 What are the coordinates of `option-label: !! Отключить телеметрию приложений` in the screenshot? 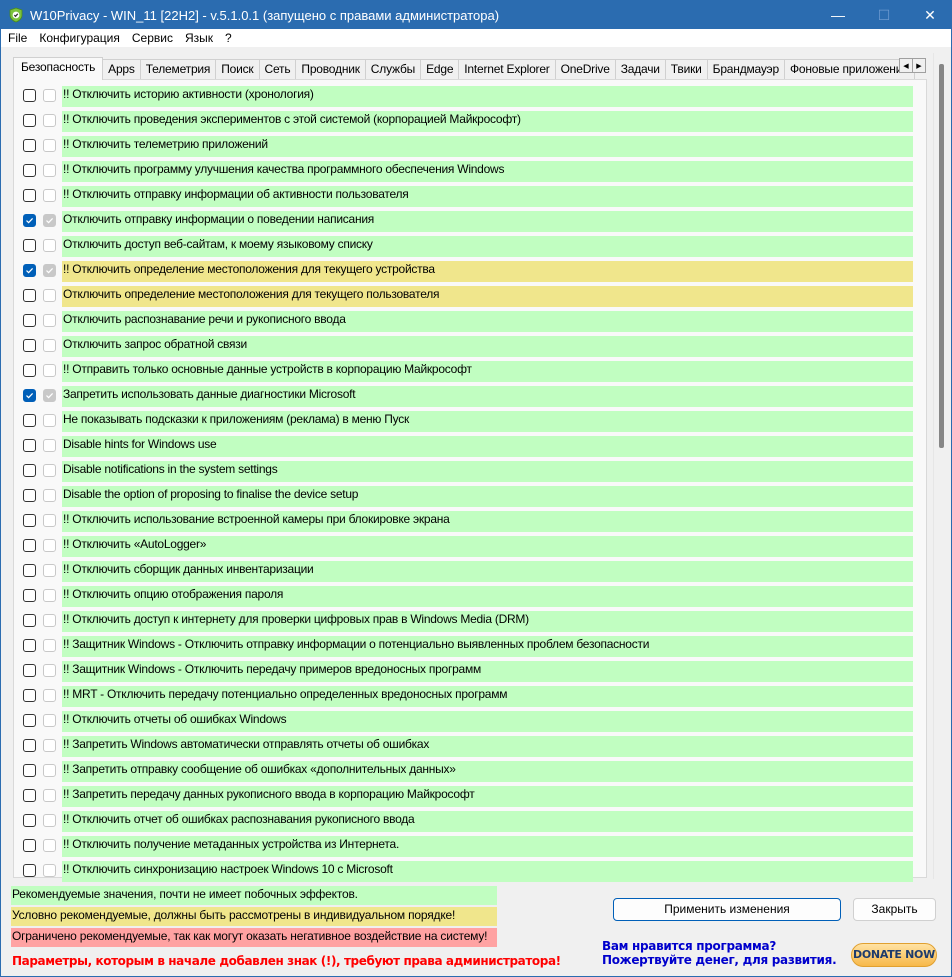 It's located at (487, 146).